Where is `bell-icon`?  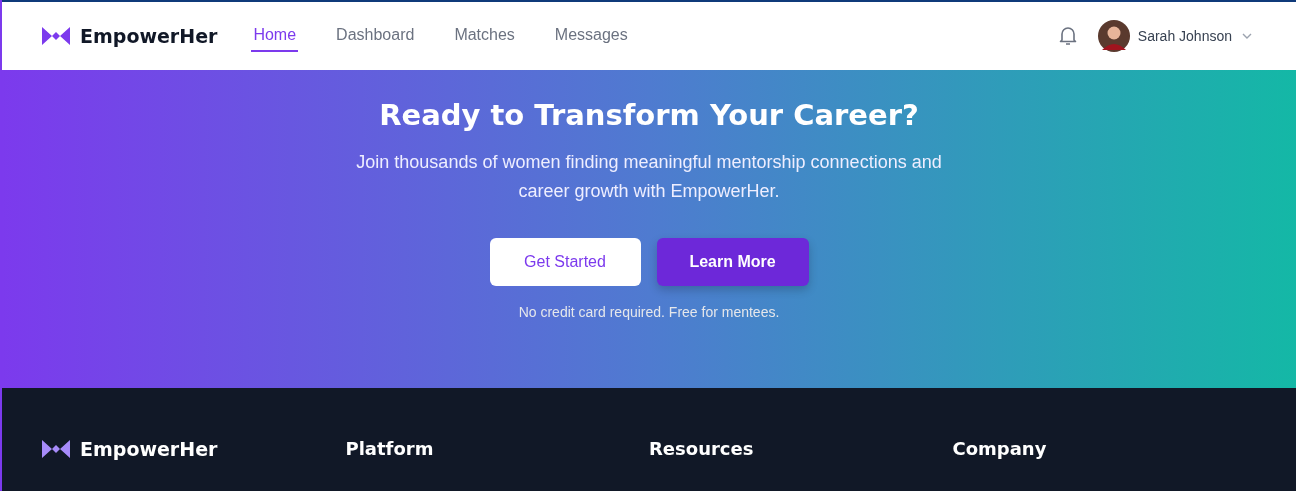
bell-icon is located at coordinates (1067, 36).